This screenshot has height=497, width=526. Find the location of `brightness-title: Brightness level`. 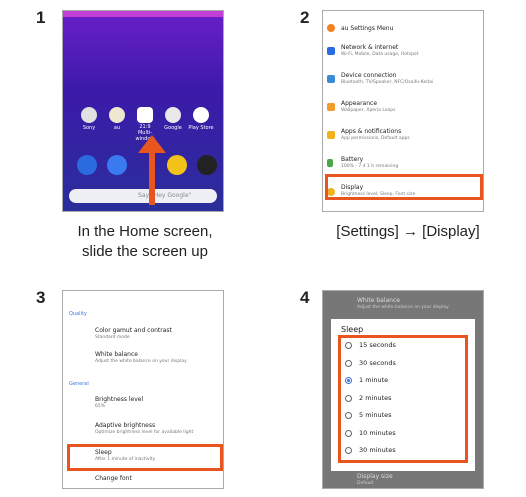

brightness-title: Brightness level is located at coordinates (119, 399).